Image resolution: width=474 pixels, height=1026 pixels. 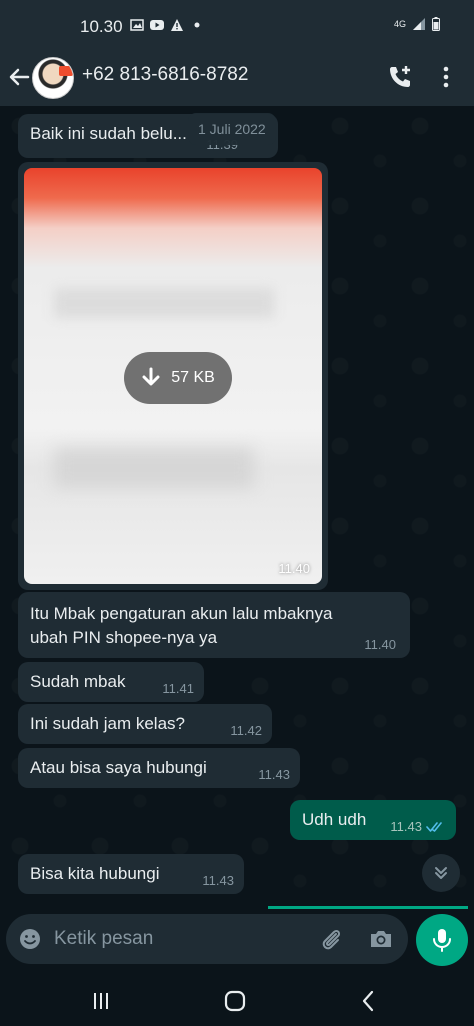 I want to click on camera-icon, so click(x=381, y=939).